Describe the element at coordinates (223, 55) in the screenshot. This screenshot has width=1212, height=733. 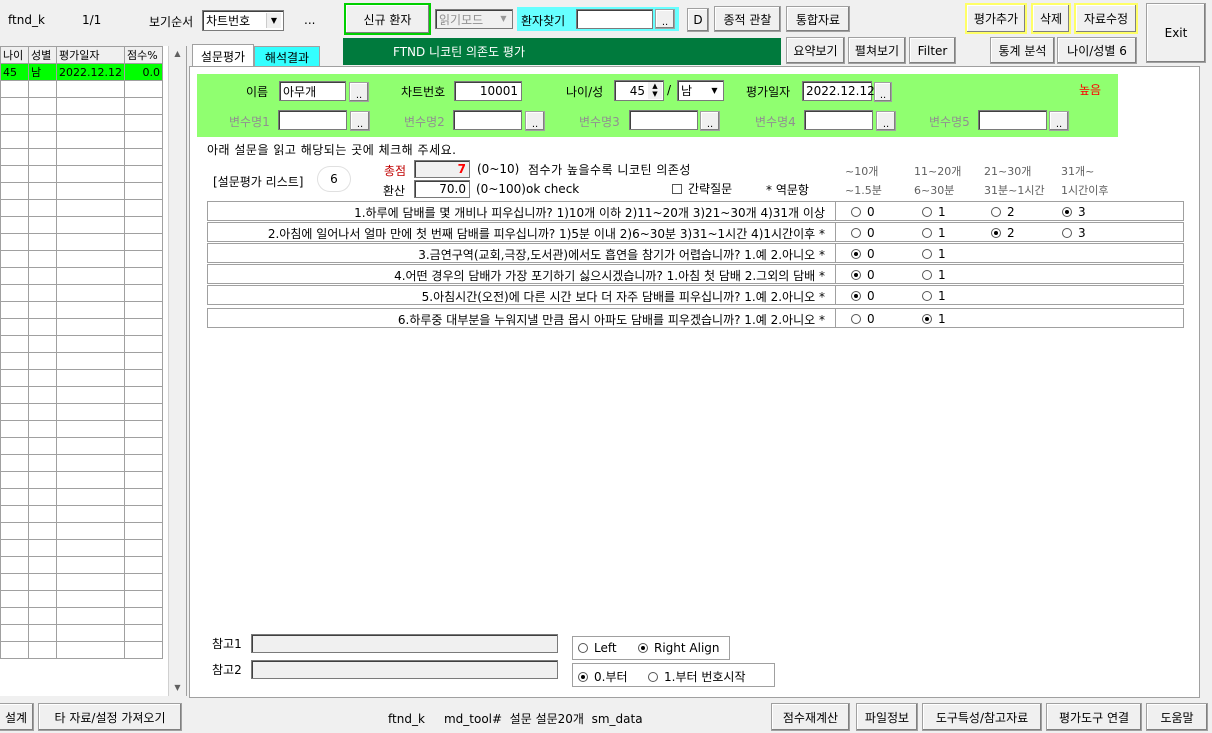
I see `tab-survey: 설문평가` at that location.